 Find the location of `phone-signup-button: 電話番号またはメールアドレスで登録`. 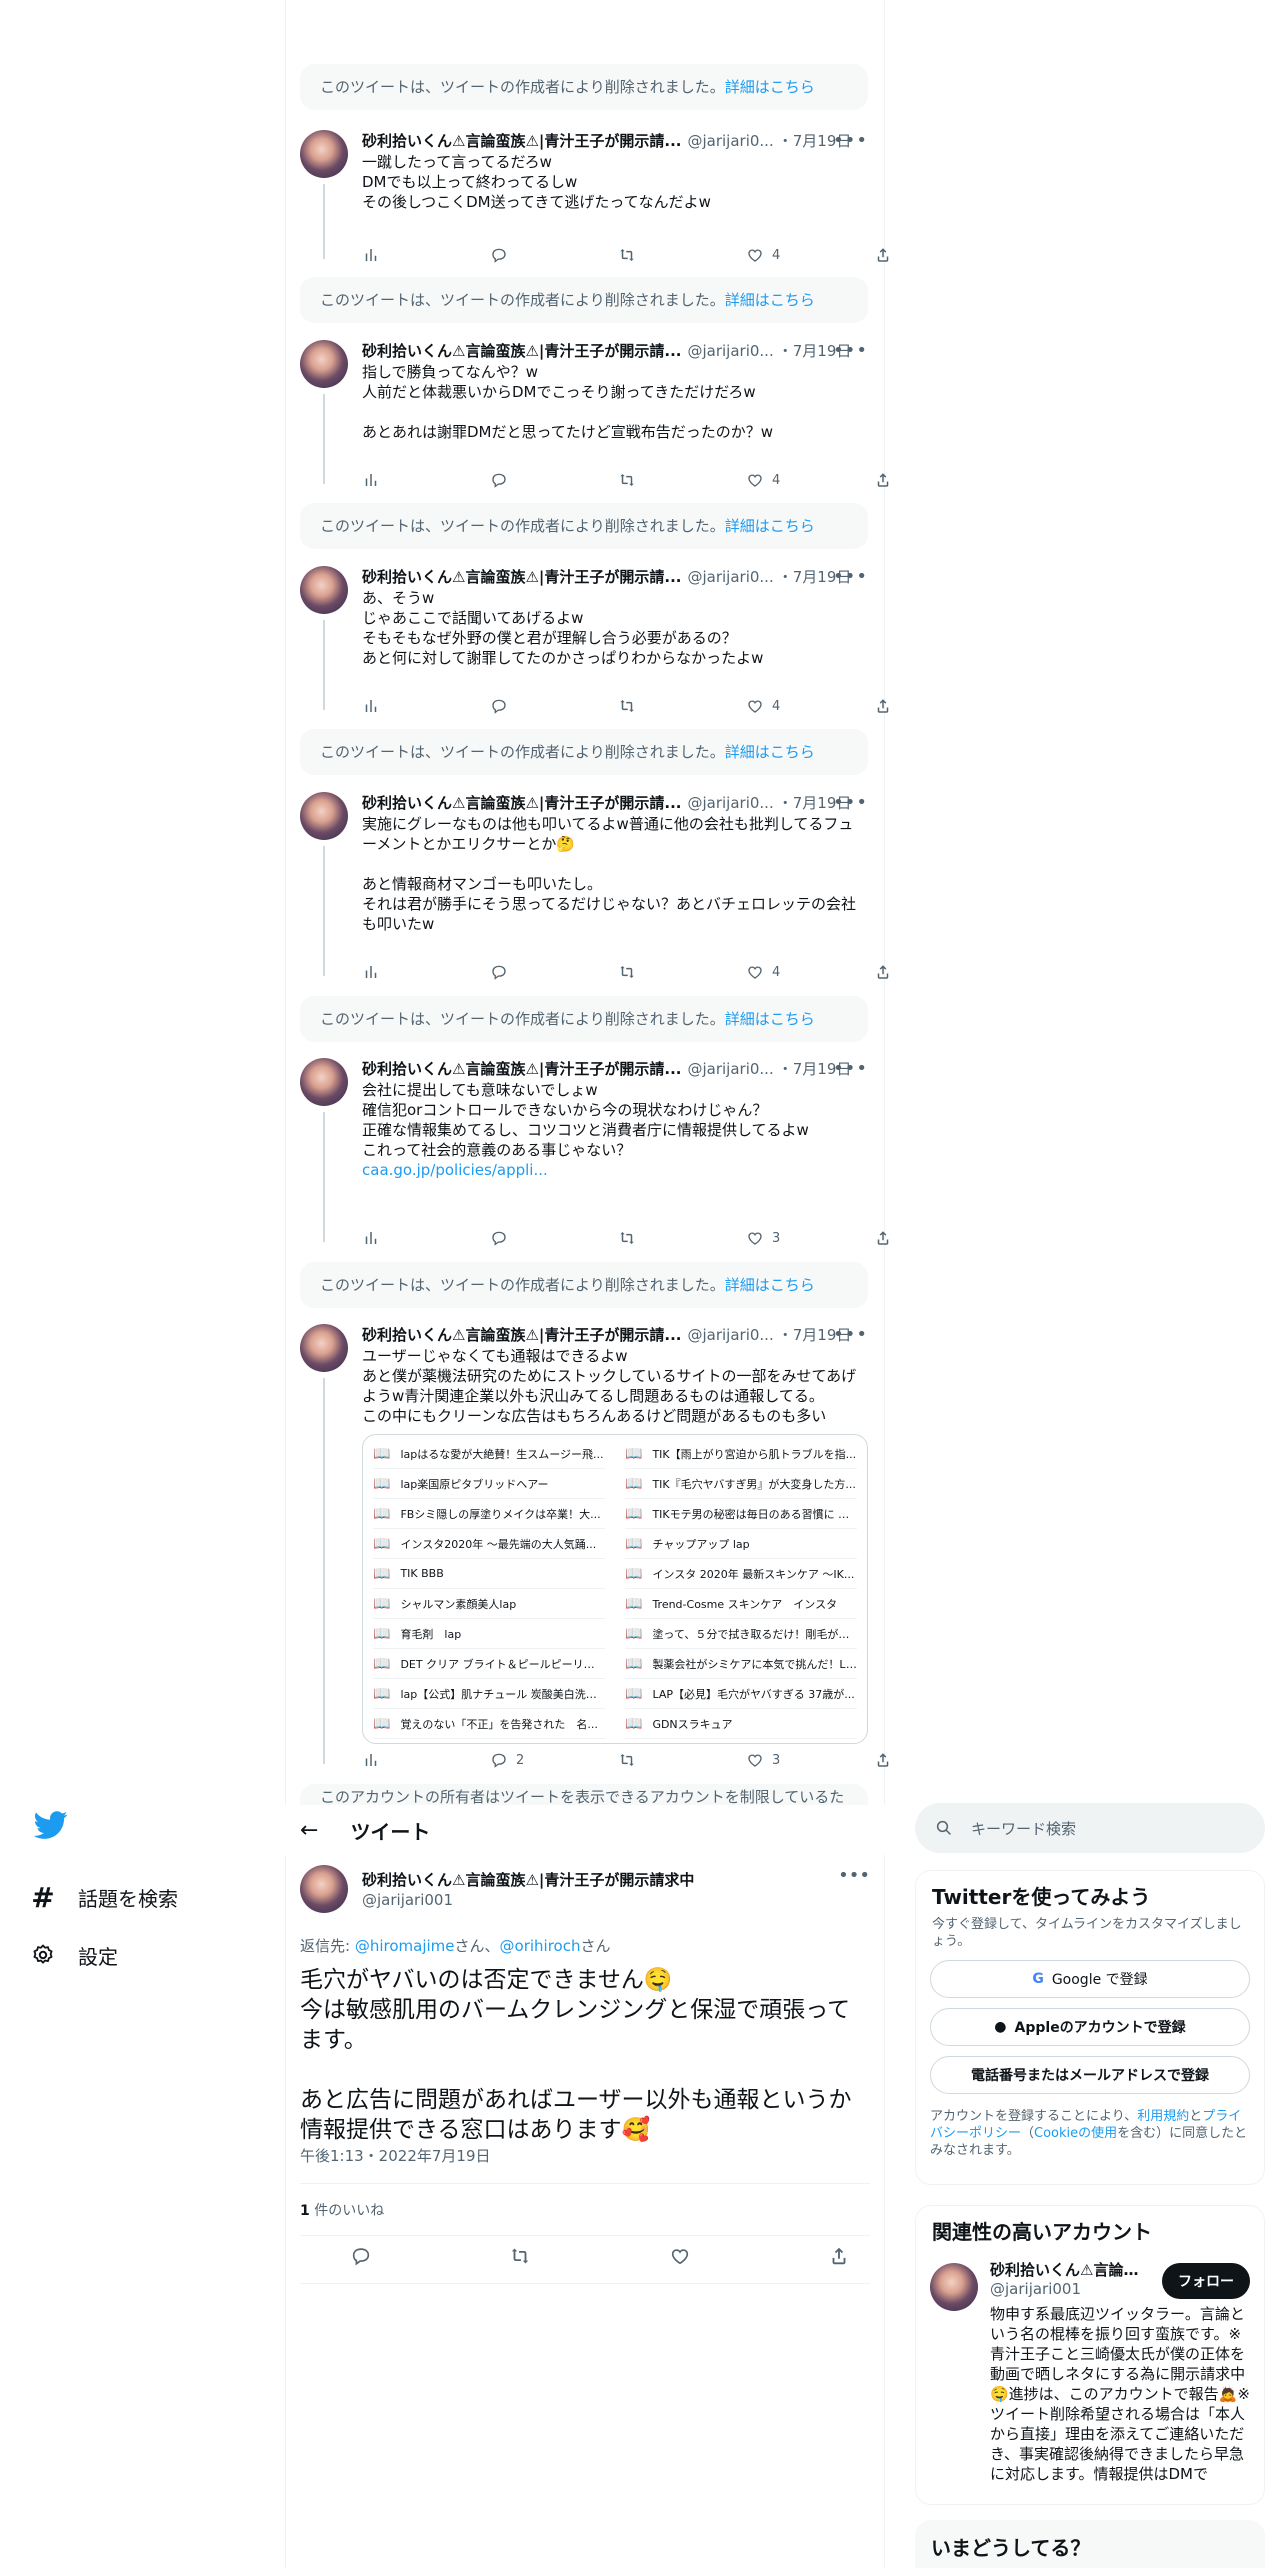

phone-signup-button: 電話番号またはメールアドレスで登録 is located at coordinates (1090, 2075).